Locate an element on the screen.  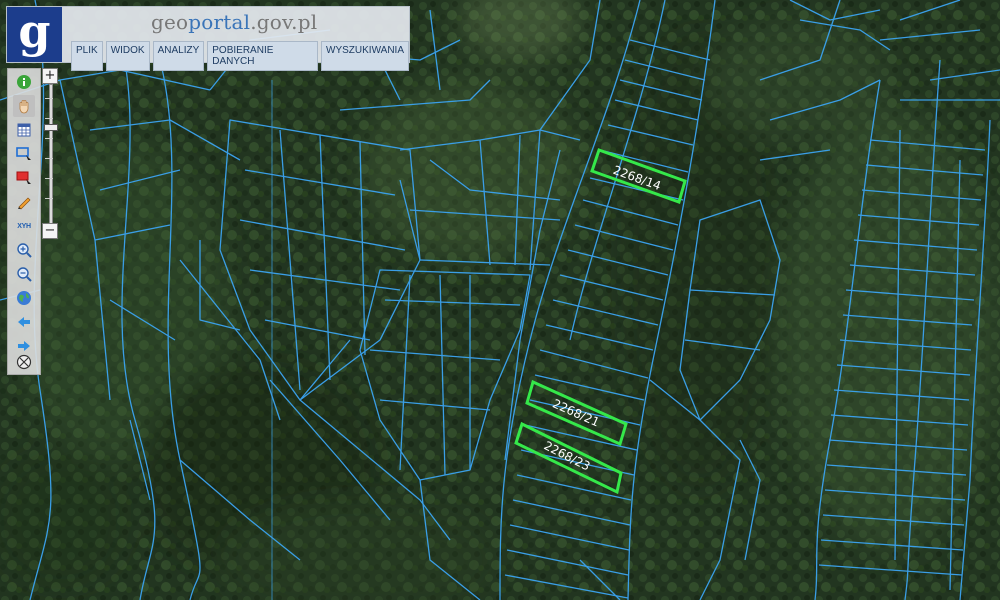
menu-wyszukiwania: WYSZUKIWANIA is located at coordinates (365, 56).